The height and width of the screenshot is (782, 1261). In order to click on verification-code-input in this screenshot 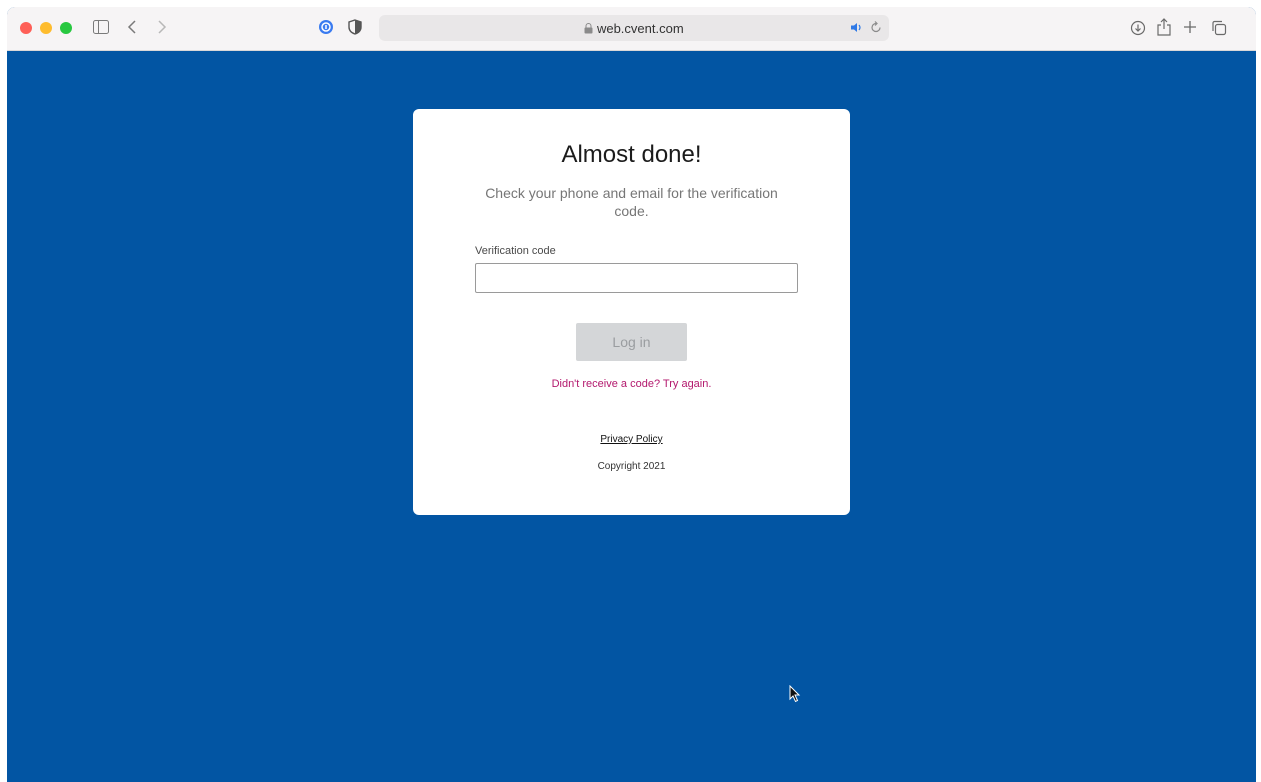, I will do `click(636, 278)`.